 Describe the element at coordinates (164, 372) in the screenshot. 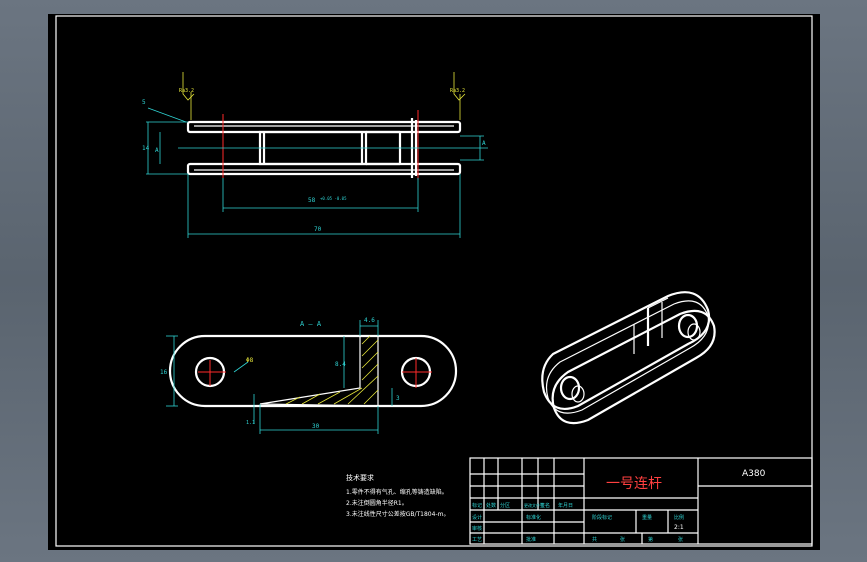

I see `dim-section-height: 16` at that location.